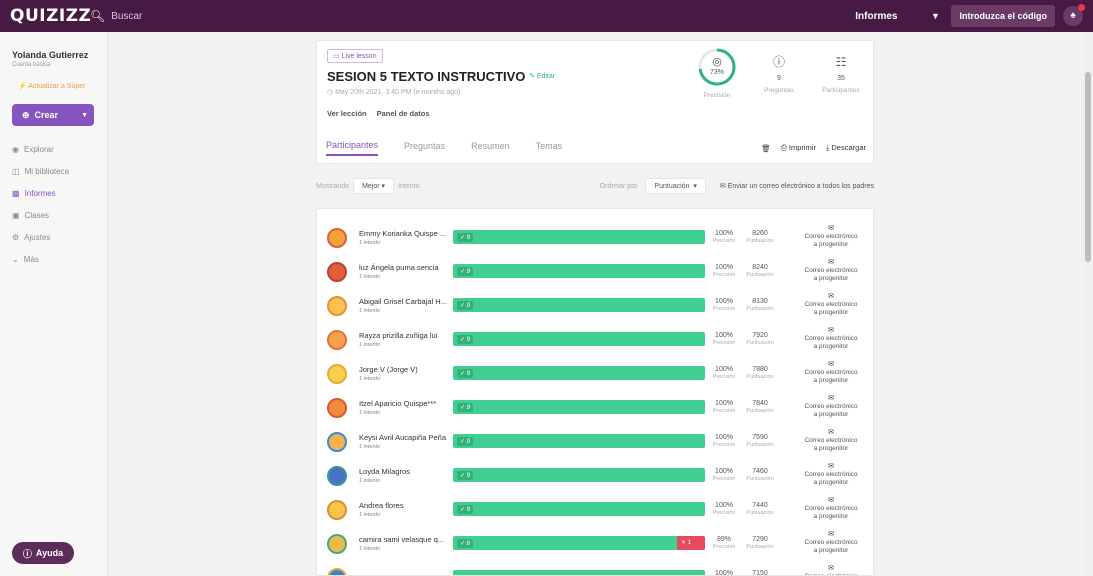  I want to click on score-bar, so click(579, 572).